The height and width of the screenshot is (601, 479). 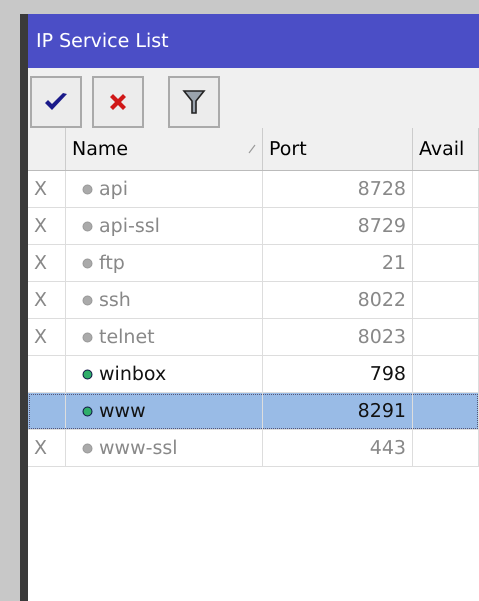 What do you see at coordinates (56, 102) in the screenshot?
I see `enable-button` at bounding box center [56, 102].